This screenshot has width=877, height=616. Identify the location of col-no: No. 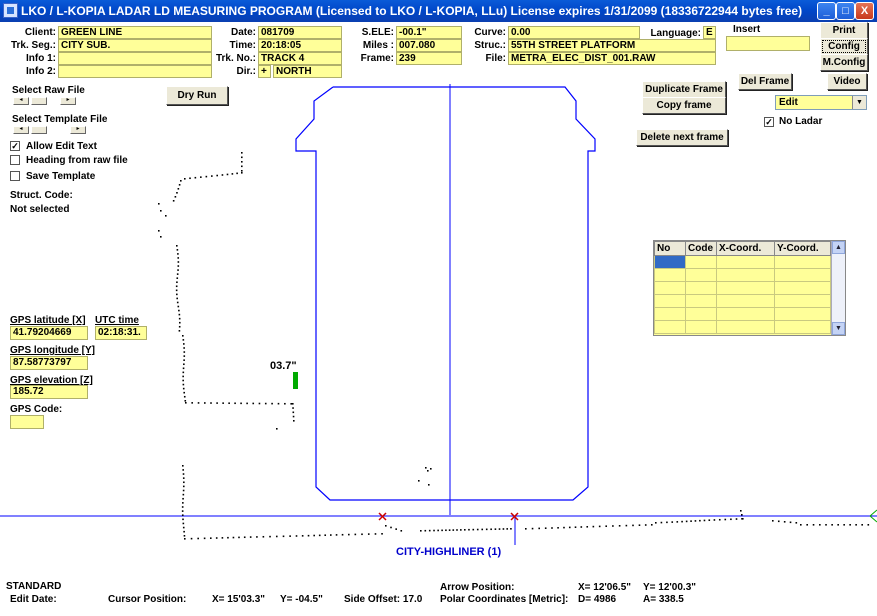
(670, 248).